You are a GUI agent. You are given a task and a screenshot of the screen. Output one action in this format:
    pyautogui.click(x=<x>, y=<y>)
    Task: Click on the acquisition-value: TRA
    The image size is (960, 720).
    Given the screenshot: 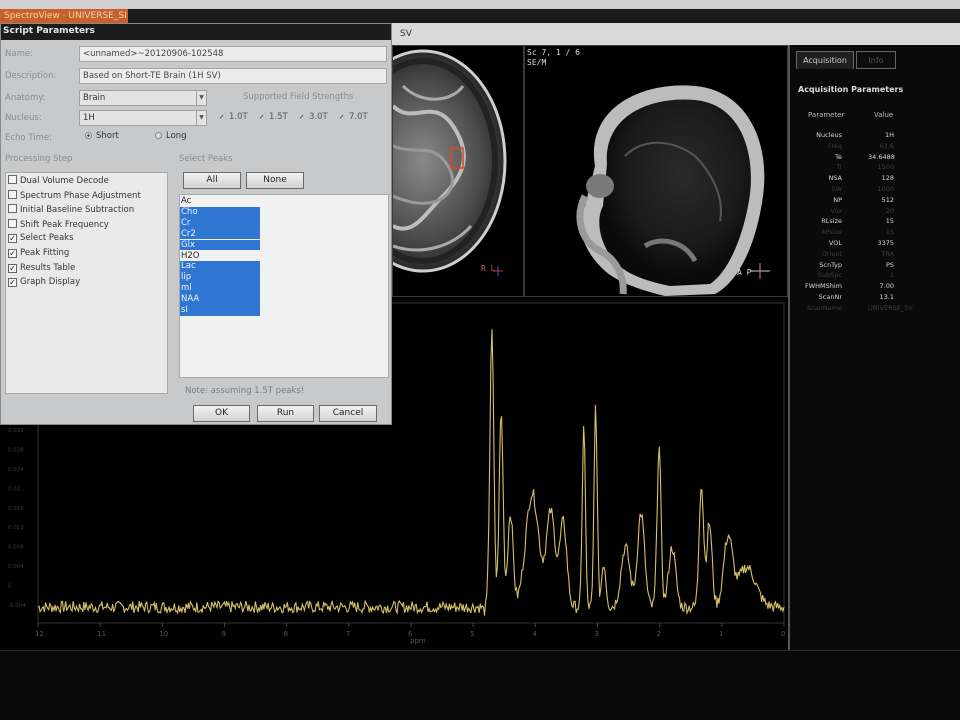 What is the action you would take?
    pyautogui.click(x=887, y=253)
    